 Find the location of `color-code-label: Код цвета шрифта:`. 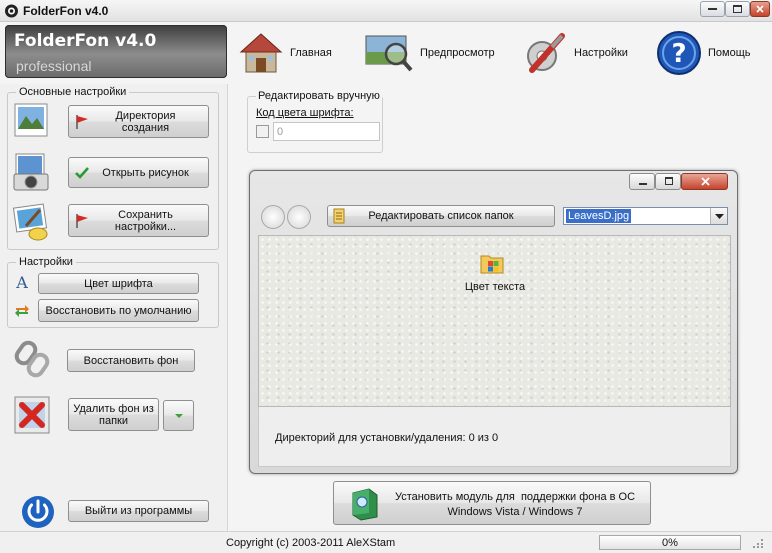

color-code-label: Код цвета шрифта: is located at coordinates (305, 113).